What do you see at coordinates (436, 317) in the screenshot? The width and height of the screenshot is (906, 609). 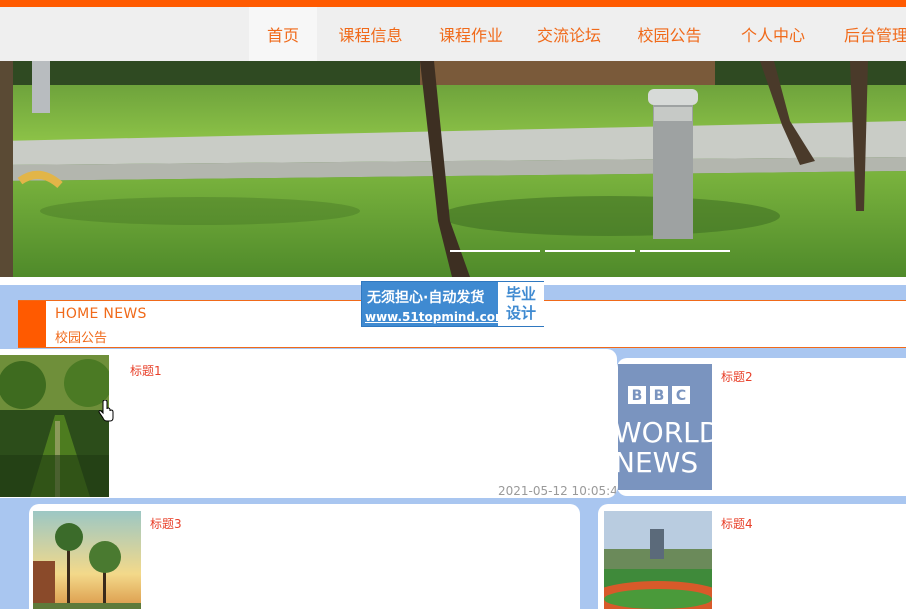 I see `watermark-url: www.51topmind.com` at bounding box center [436, 317].